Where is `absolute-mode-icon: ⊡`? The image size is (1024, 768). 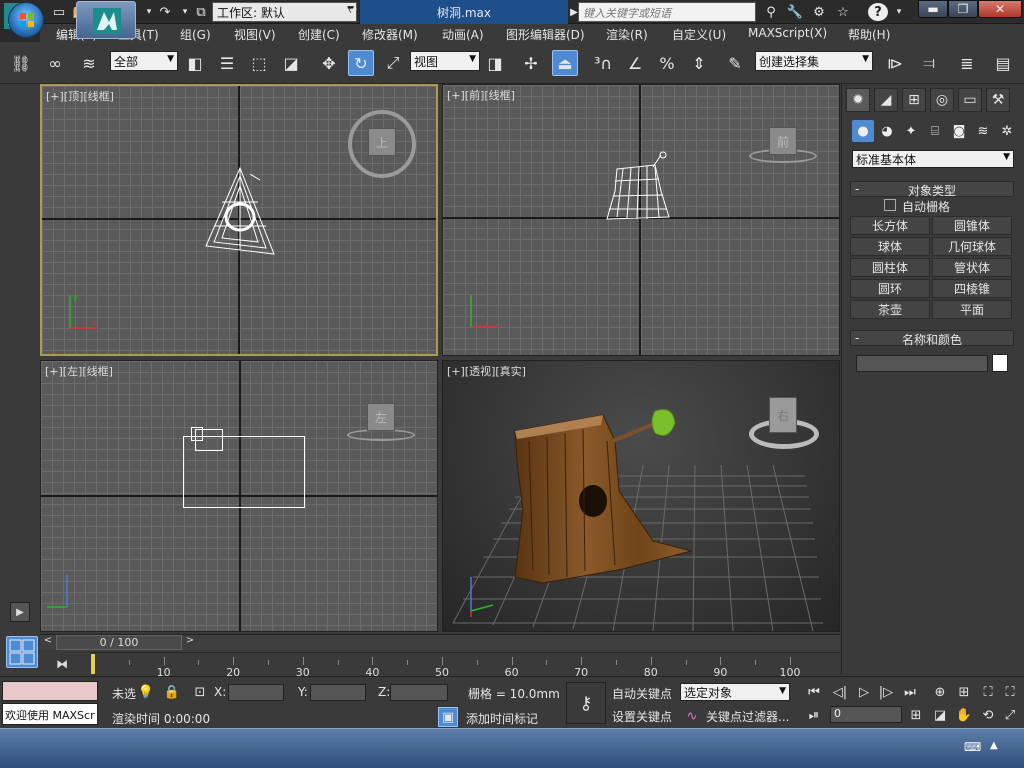
absolute-mode-icon: ⊡ is located at coordinates (200, 692).